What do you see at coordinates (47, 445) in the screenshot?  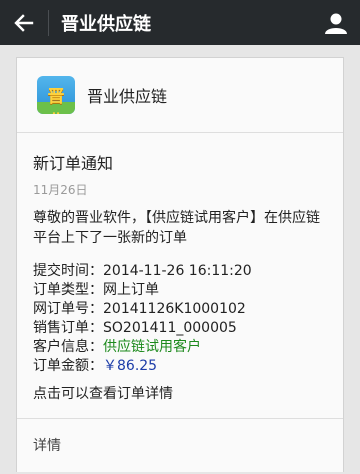 I see `detail-link: 详情` at bounding box center [47, 445].